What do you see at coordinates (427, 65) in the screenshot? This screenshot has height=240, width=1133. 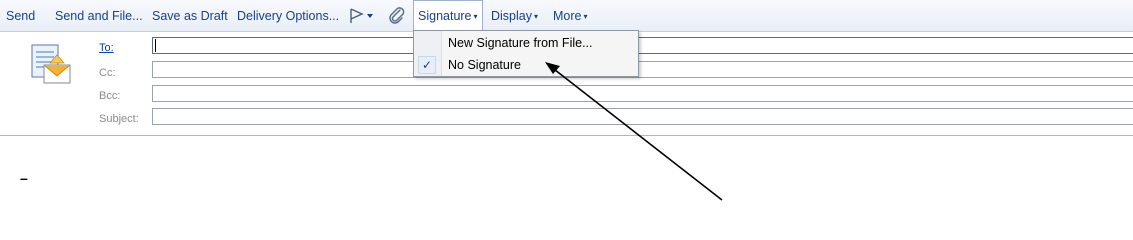 I see `checkmark-icon: ✓` at bounding box center [427, 65].